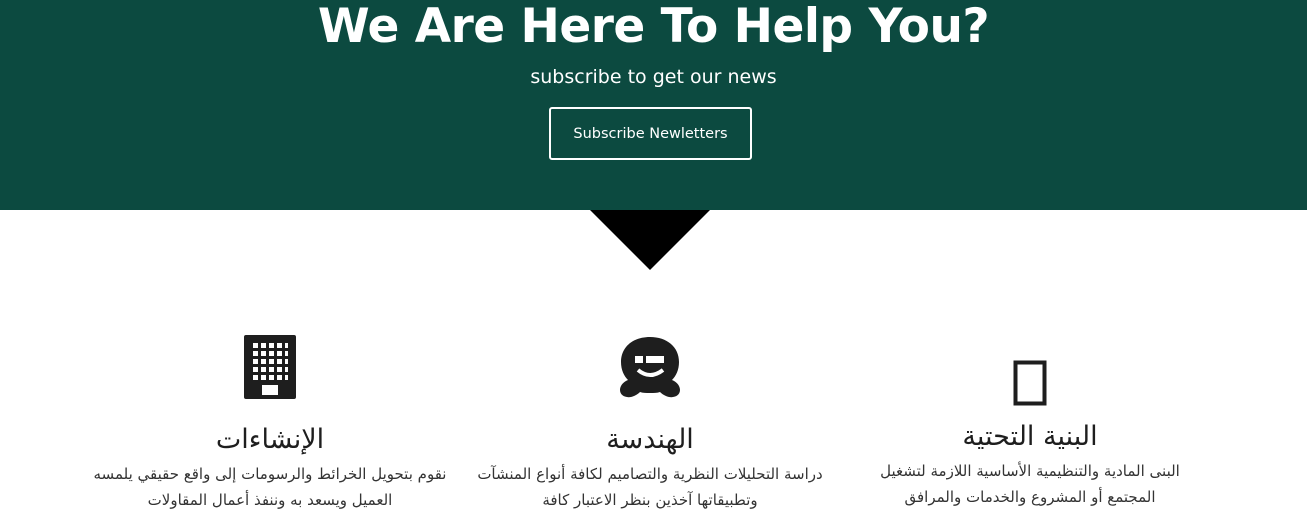  I want to click on feature-title: البنية التحتية, so click(1030, 436).